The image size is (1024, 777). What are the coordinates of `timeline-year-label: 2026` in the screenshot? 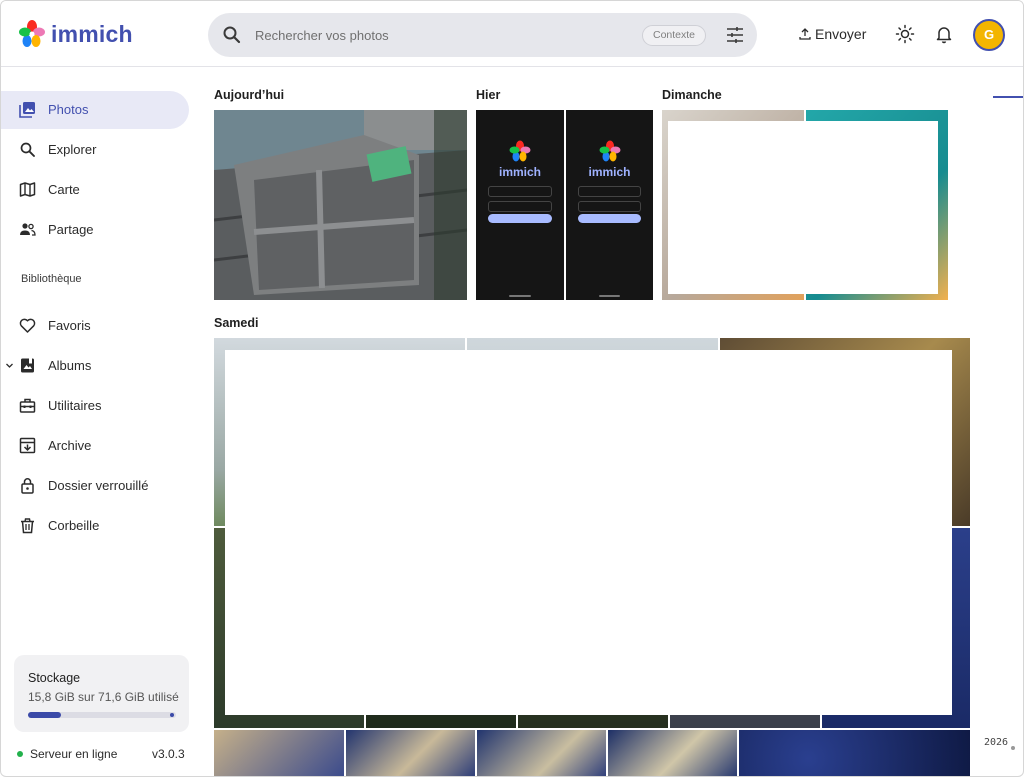 It's located at (996, 742).